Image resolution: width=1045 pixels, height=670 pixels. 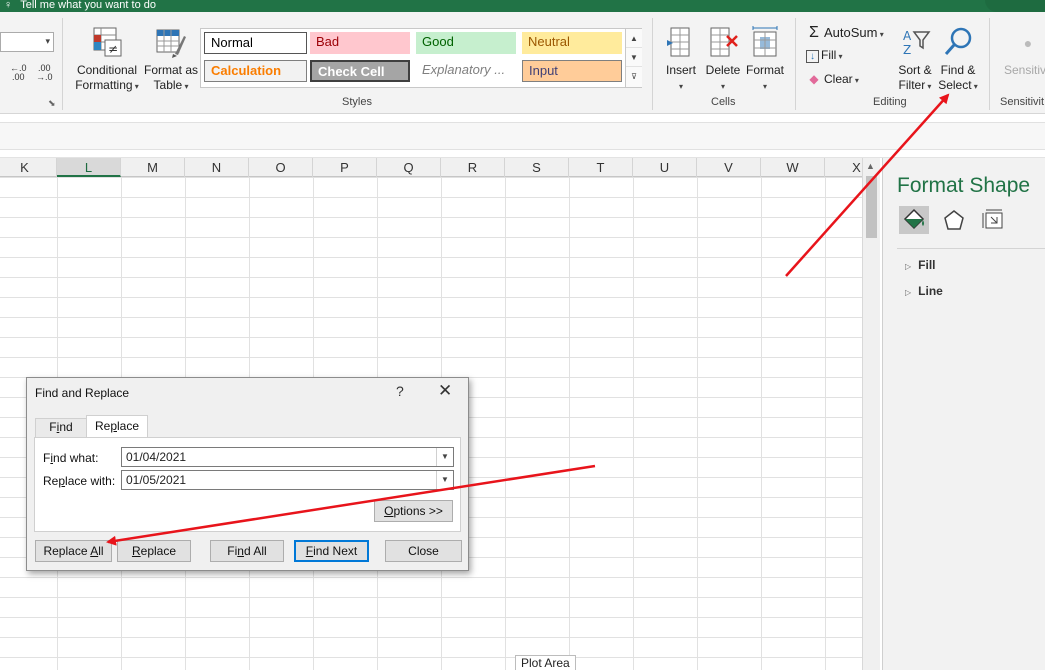 What do you see at coordinates (61, 427) in the screenshot?
I see `tab-find: Find` at bounding box center [61, 427].